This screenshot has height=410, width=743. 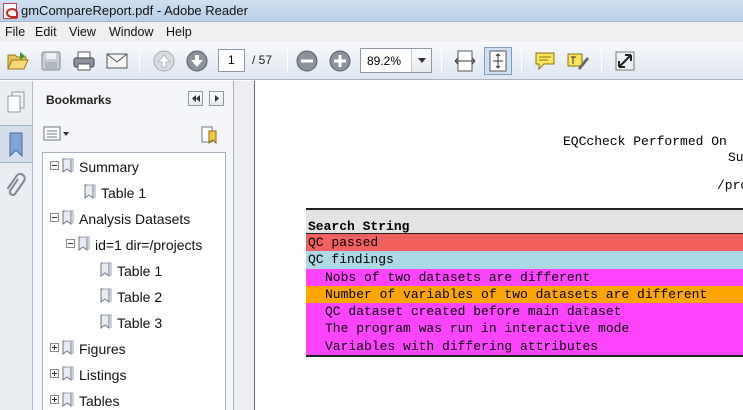 I want to click on bookmark-item: Summary, so click(x=134, y=167).